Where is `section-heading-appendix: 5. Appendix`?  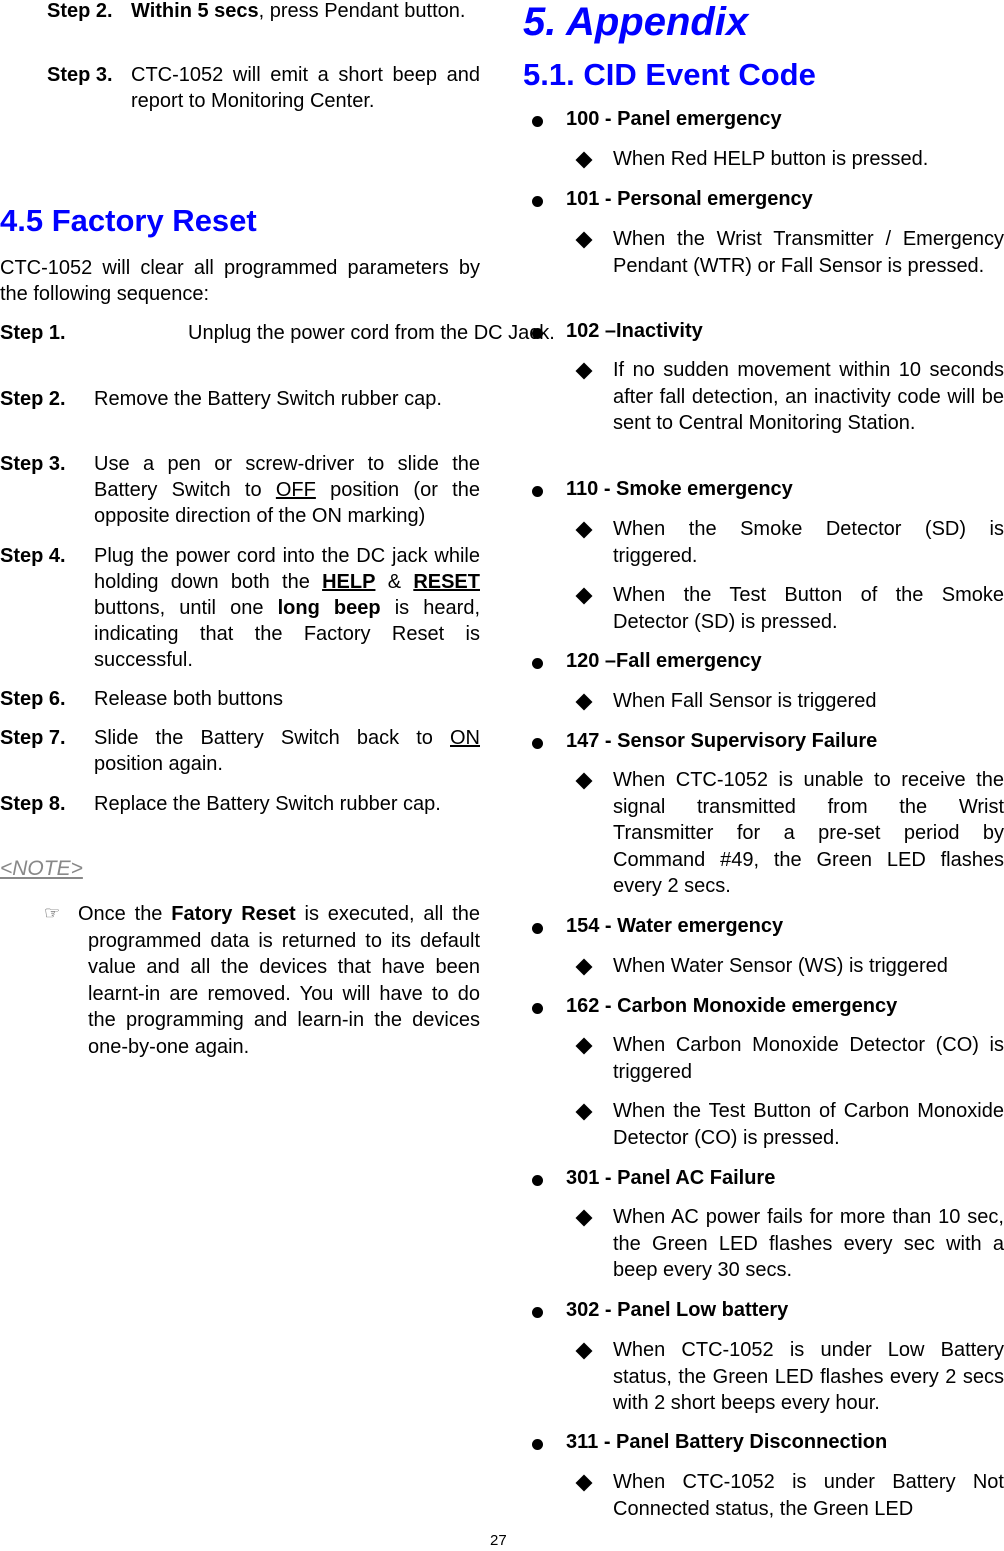
section-heading-appendix: 5. Appendix is located at coordinates (636, 22).